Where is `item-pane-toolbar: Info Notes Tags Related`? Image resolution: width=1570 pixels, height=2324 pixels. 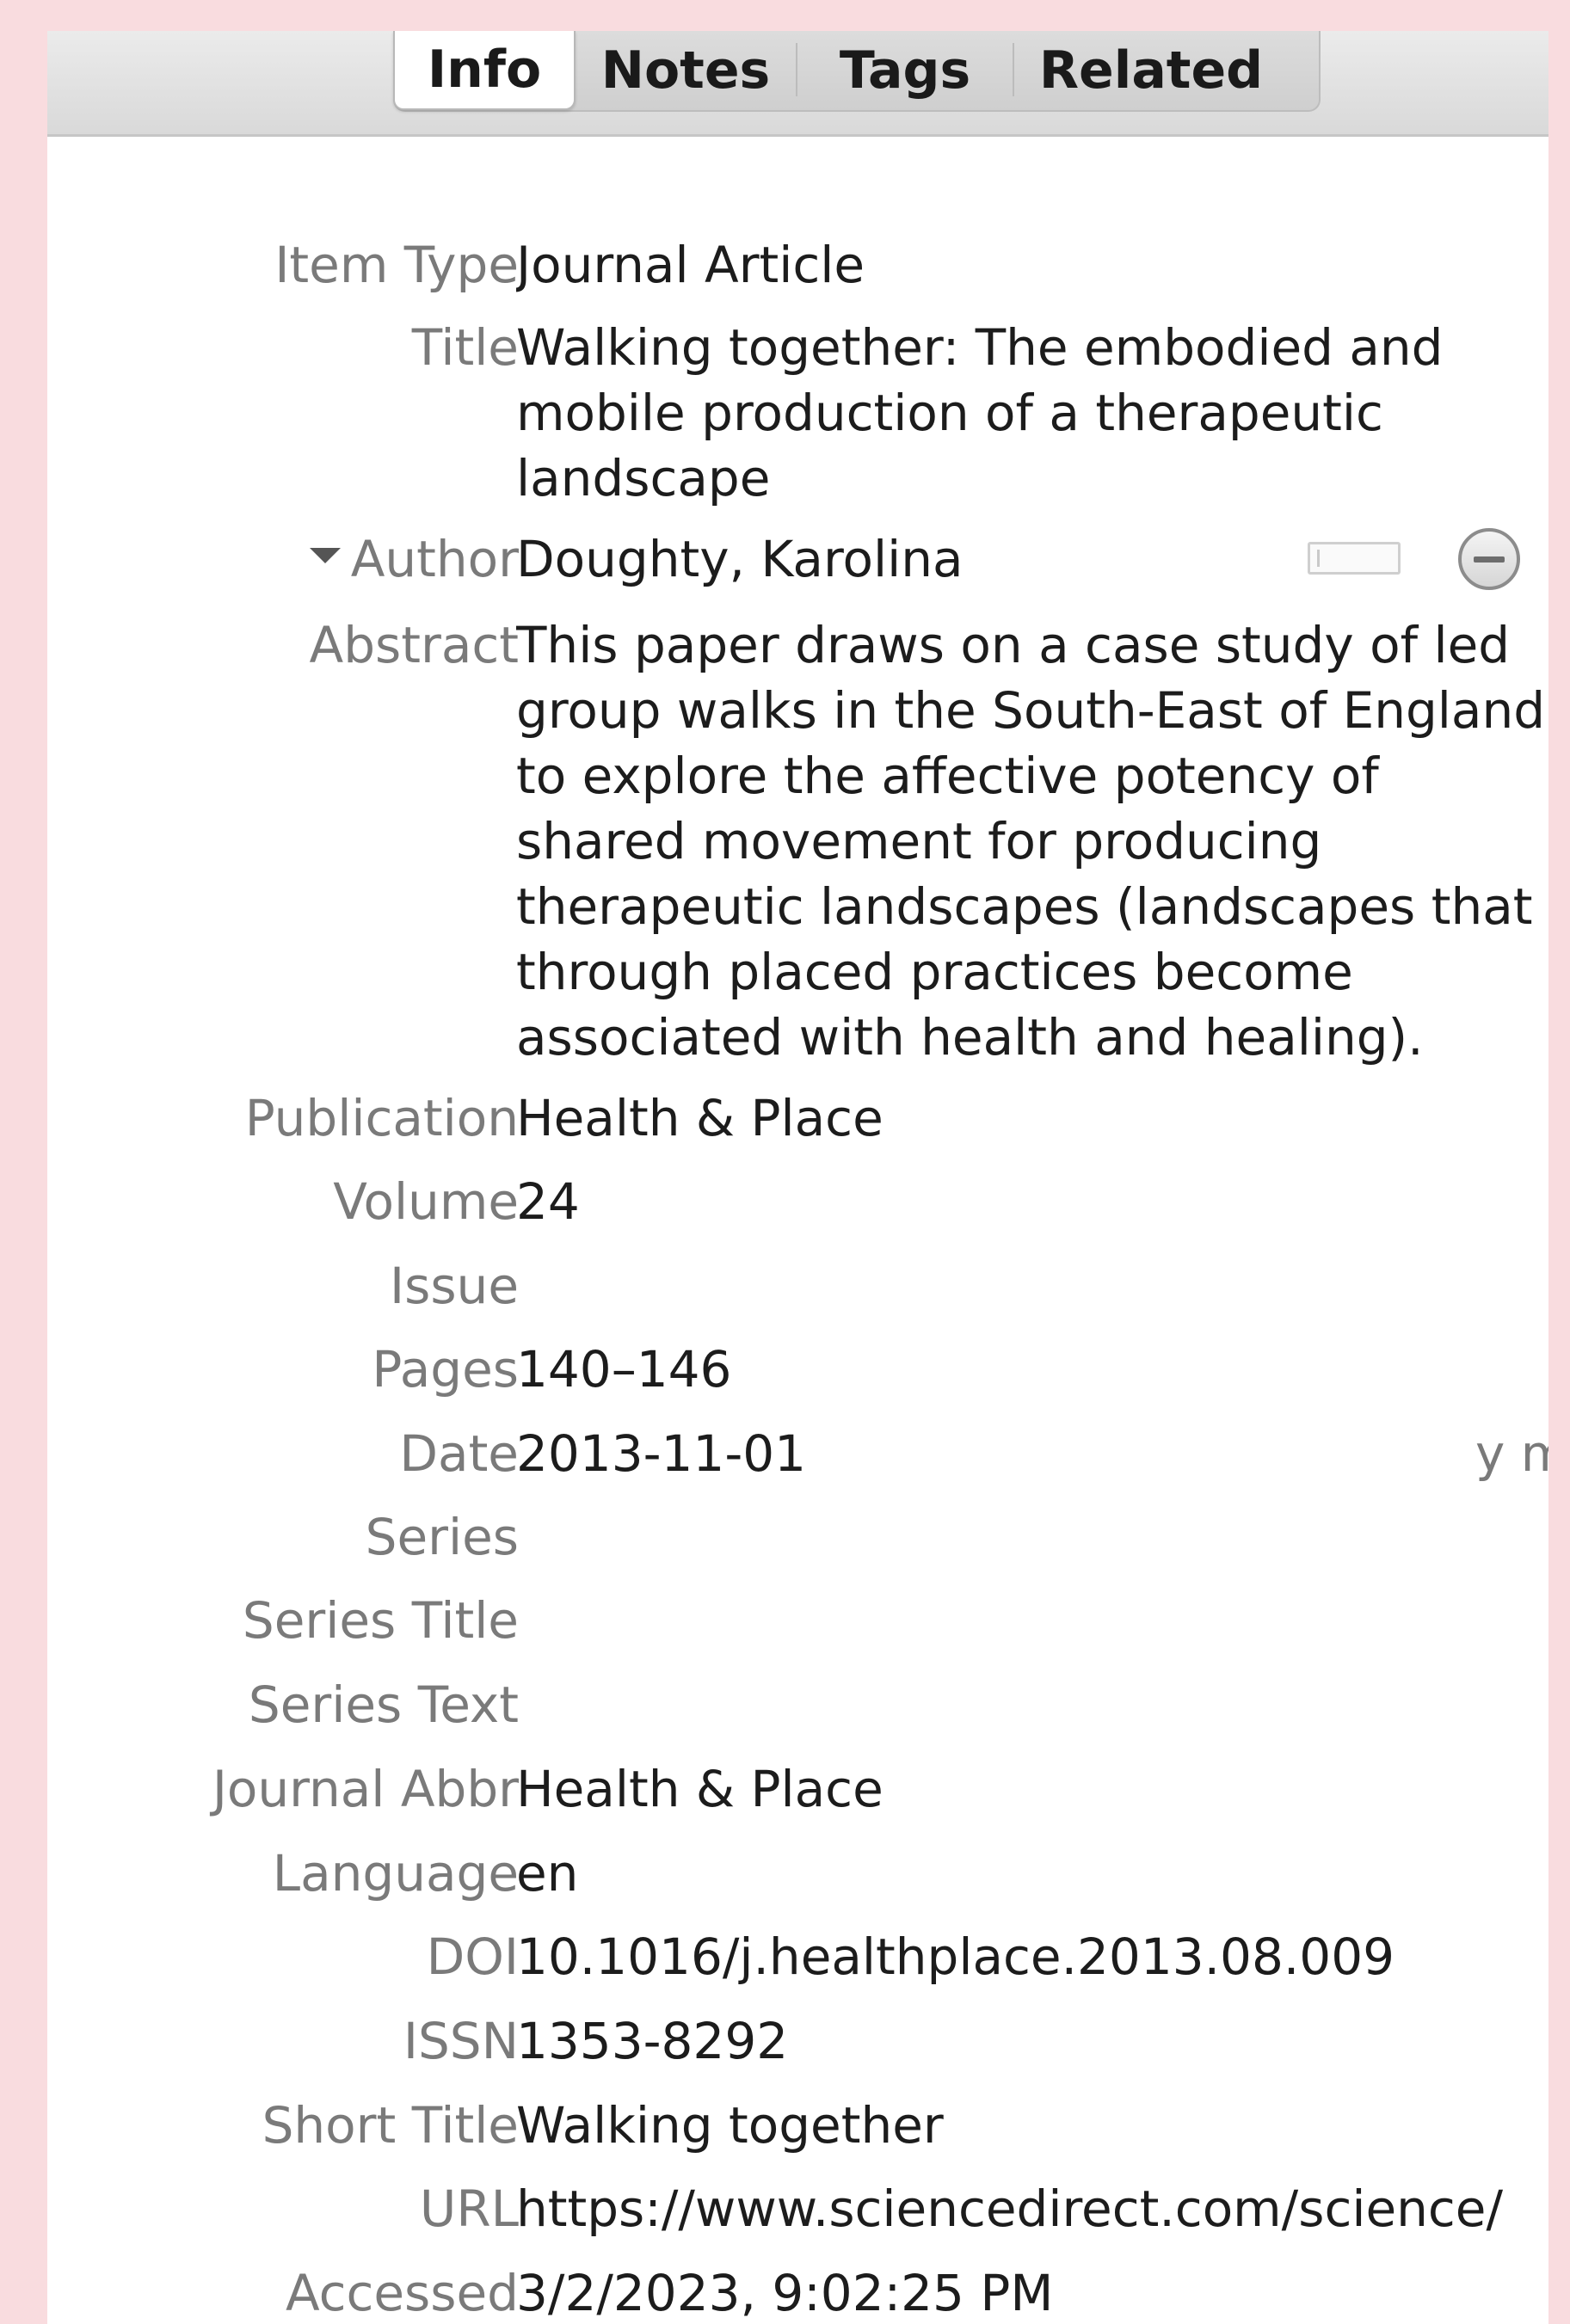
item-pane-toolbar: Info Notes Tags Related is located at coordinates (798, 84).